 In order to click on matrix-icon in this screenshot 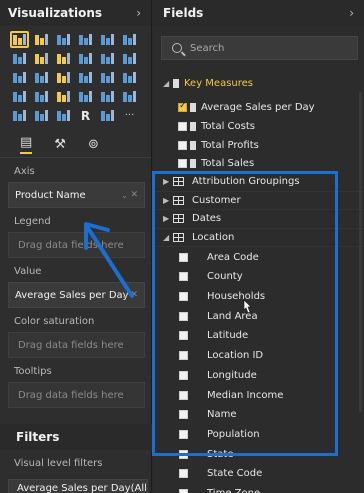, I will do `click(63, 115)`.